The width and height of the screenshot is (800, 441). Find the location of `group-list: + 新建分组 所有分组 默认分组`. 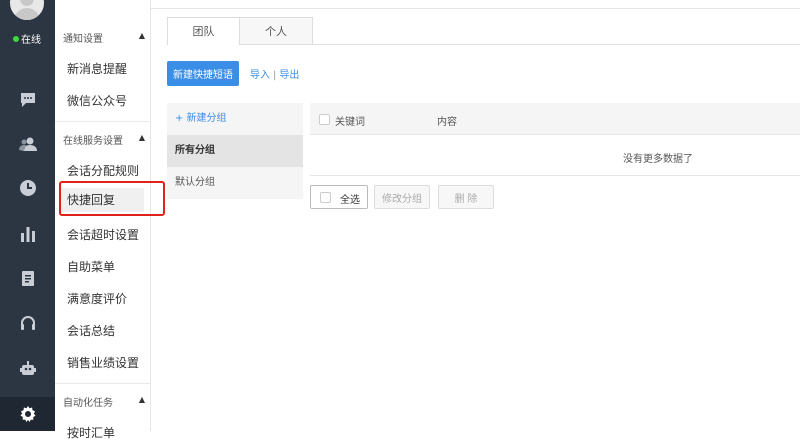

group-list: + 新建分组 所有分组 默认分组 is located at coordinates (235, 151).